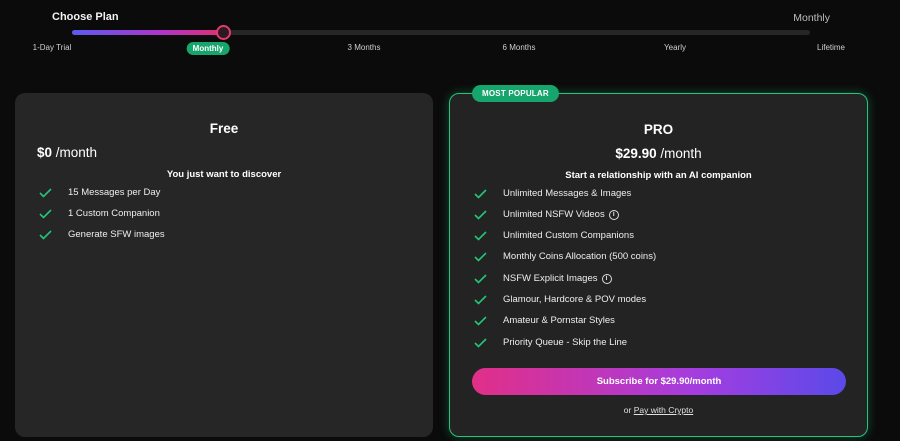  I want to click on crypto-prefix: or, so click(627, 410).